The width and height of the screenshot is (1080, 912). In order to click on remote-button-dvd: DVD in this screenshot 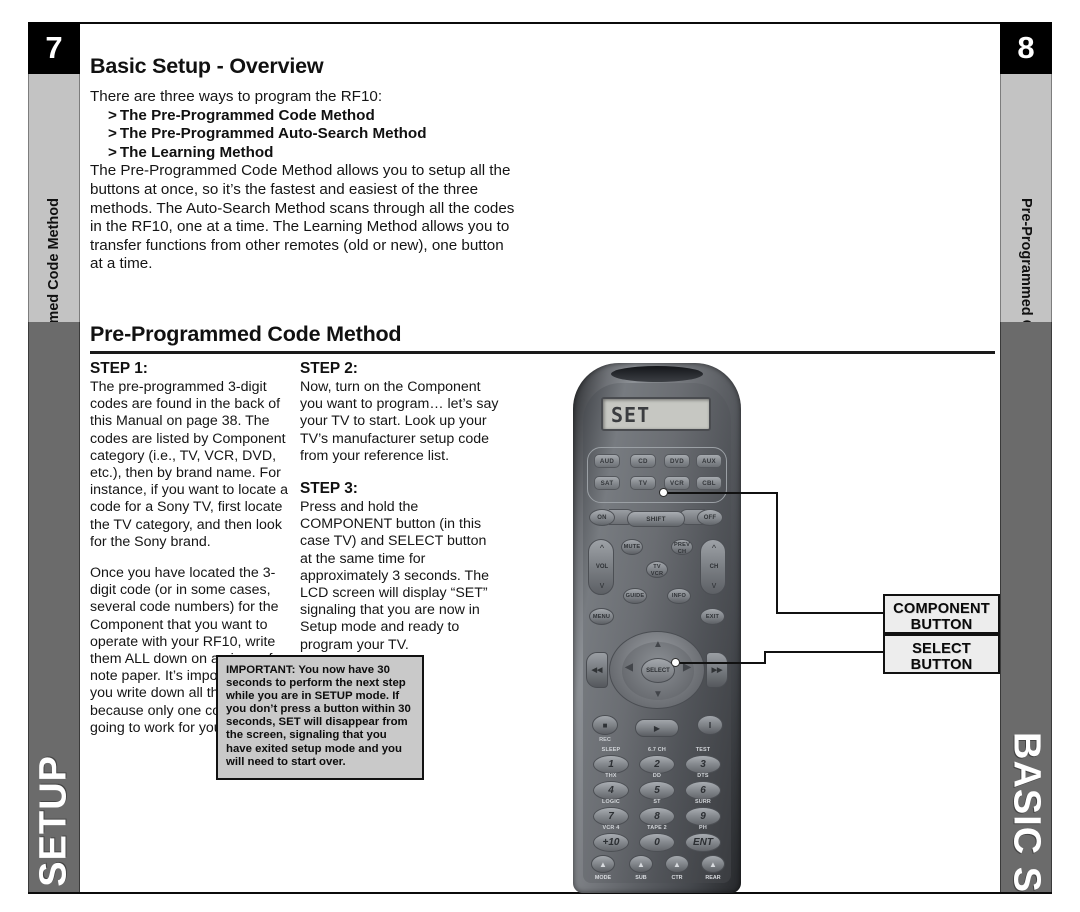, I will do `click(677, 461)`.